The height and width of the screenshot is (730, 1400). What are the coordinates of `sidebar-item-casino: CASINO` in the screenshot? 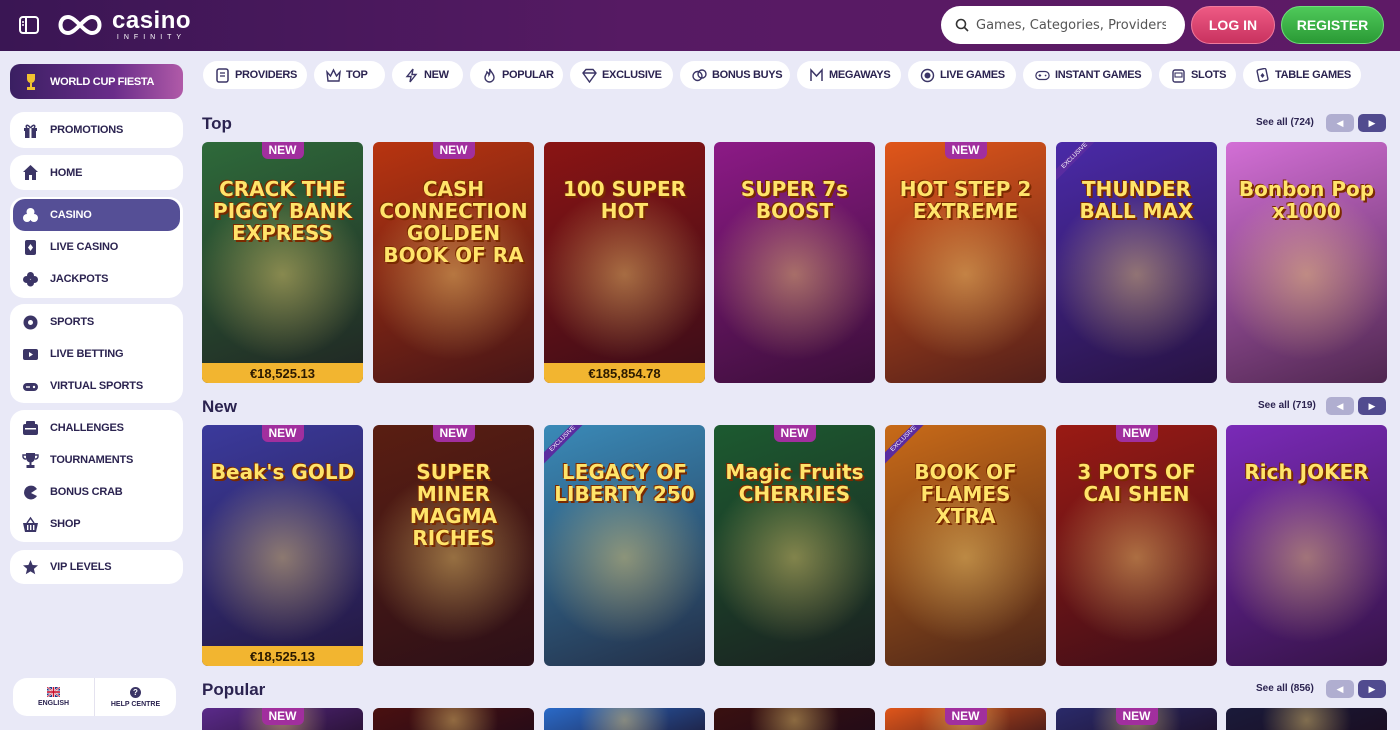 It's located at (96, 215).